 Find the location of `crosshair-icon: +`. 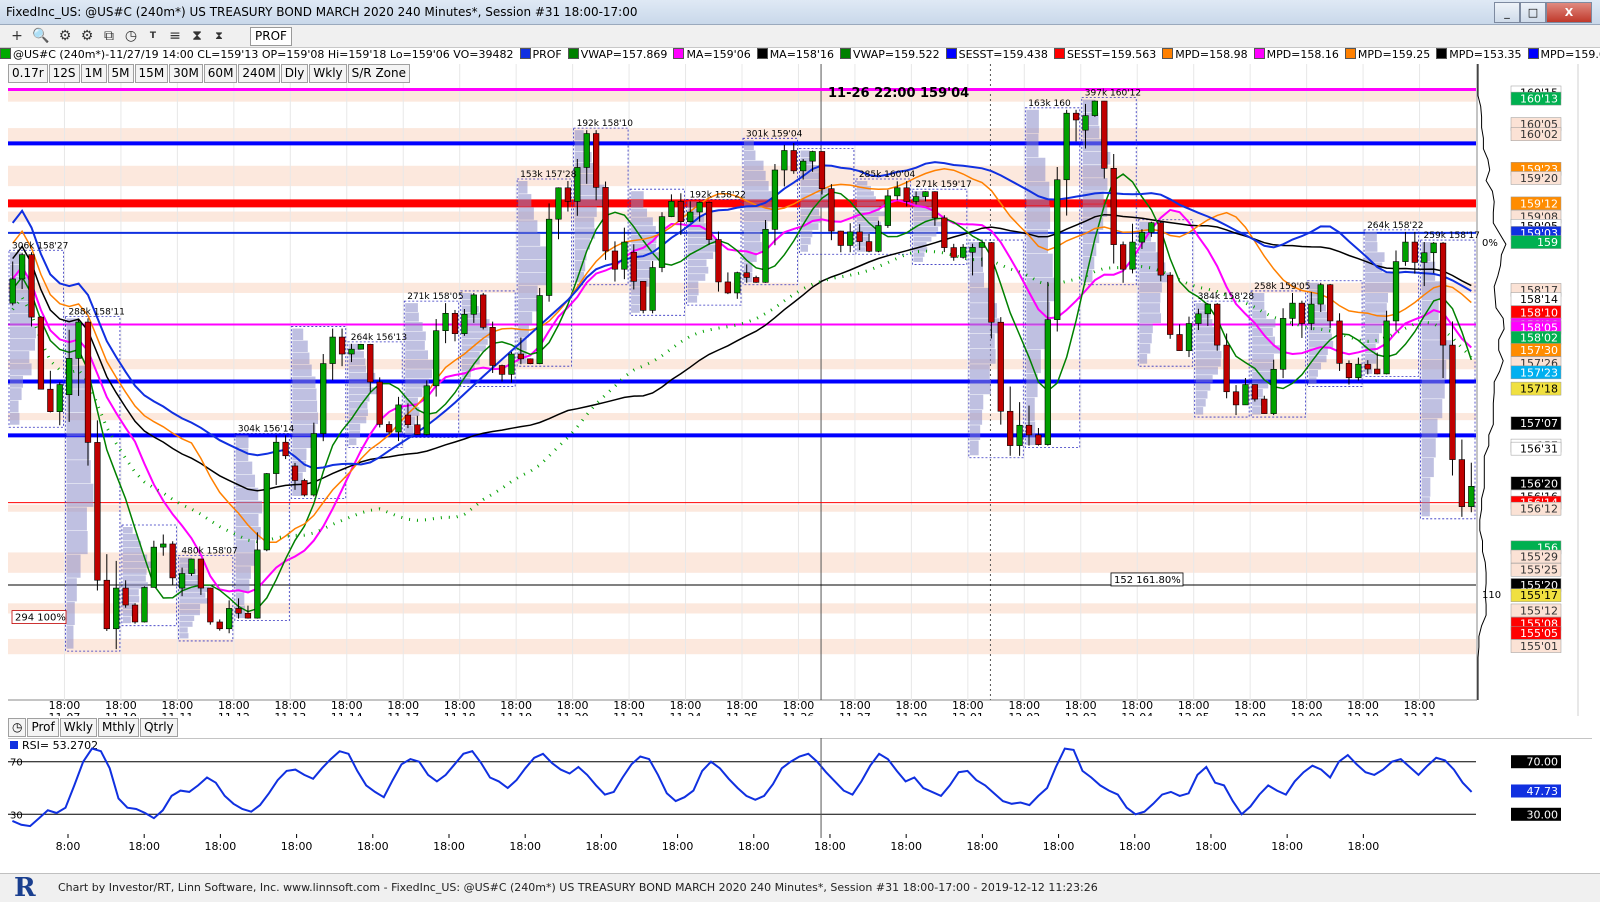

crosshair-icon: + is located at coordinates (17, 36).